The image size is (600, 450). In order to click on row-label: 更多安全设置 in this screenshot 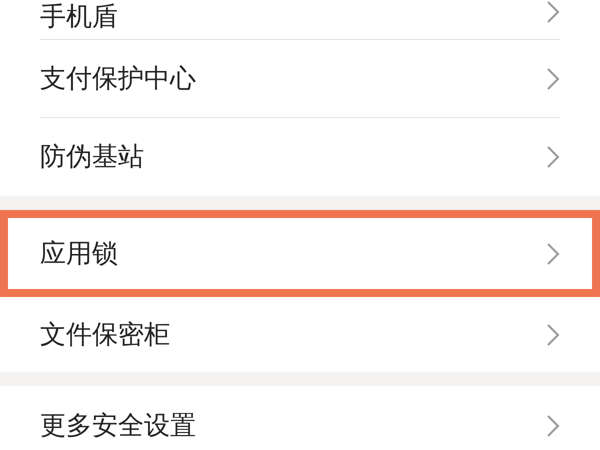, I will do `click(118, 426)`.